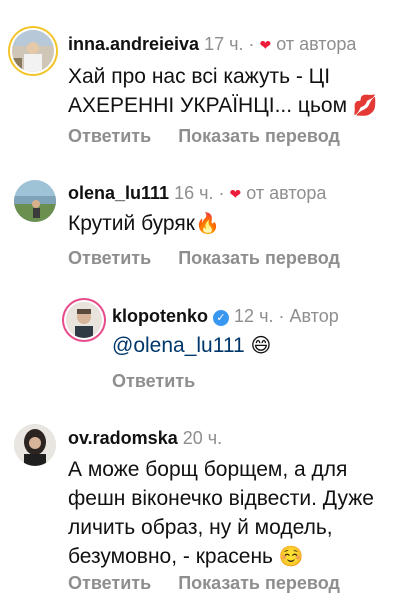 The image size is (417, 600). Describe the element at coordinates (208, 105) in the screenshot. I see `comment-line: АХЕРЕННІ УКРАЇНЦІ... цьом` at that location.